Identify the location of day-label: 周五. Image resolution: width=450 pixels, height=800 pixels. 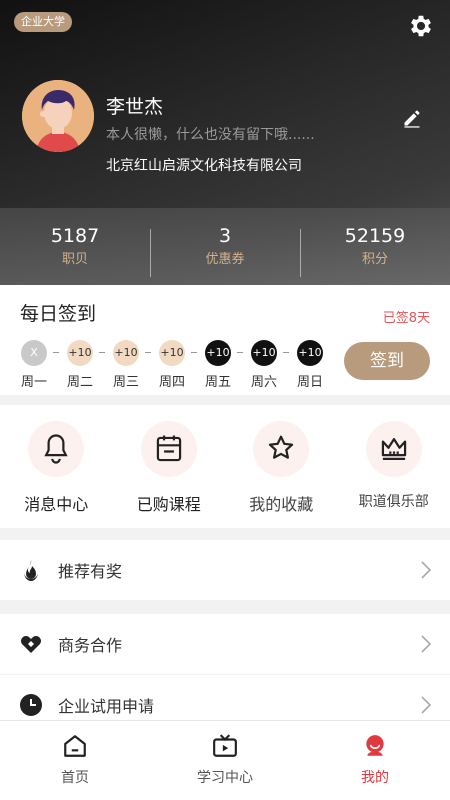
(217, 382).